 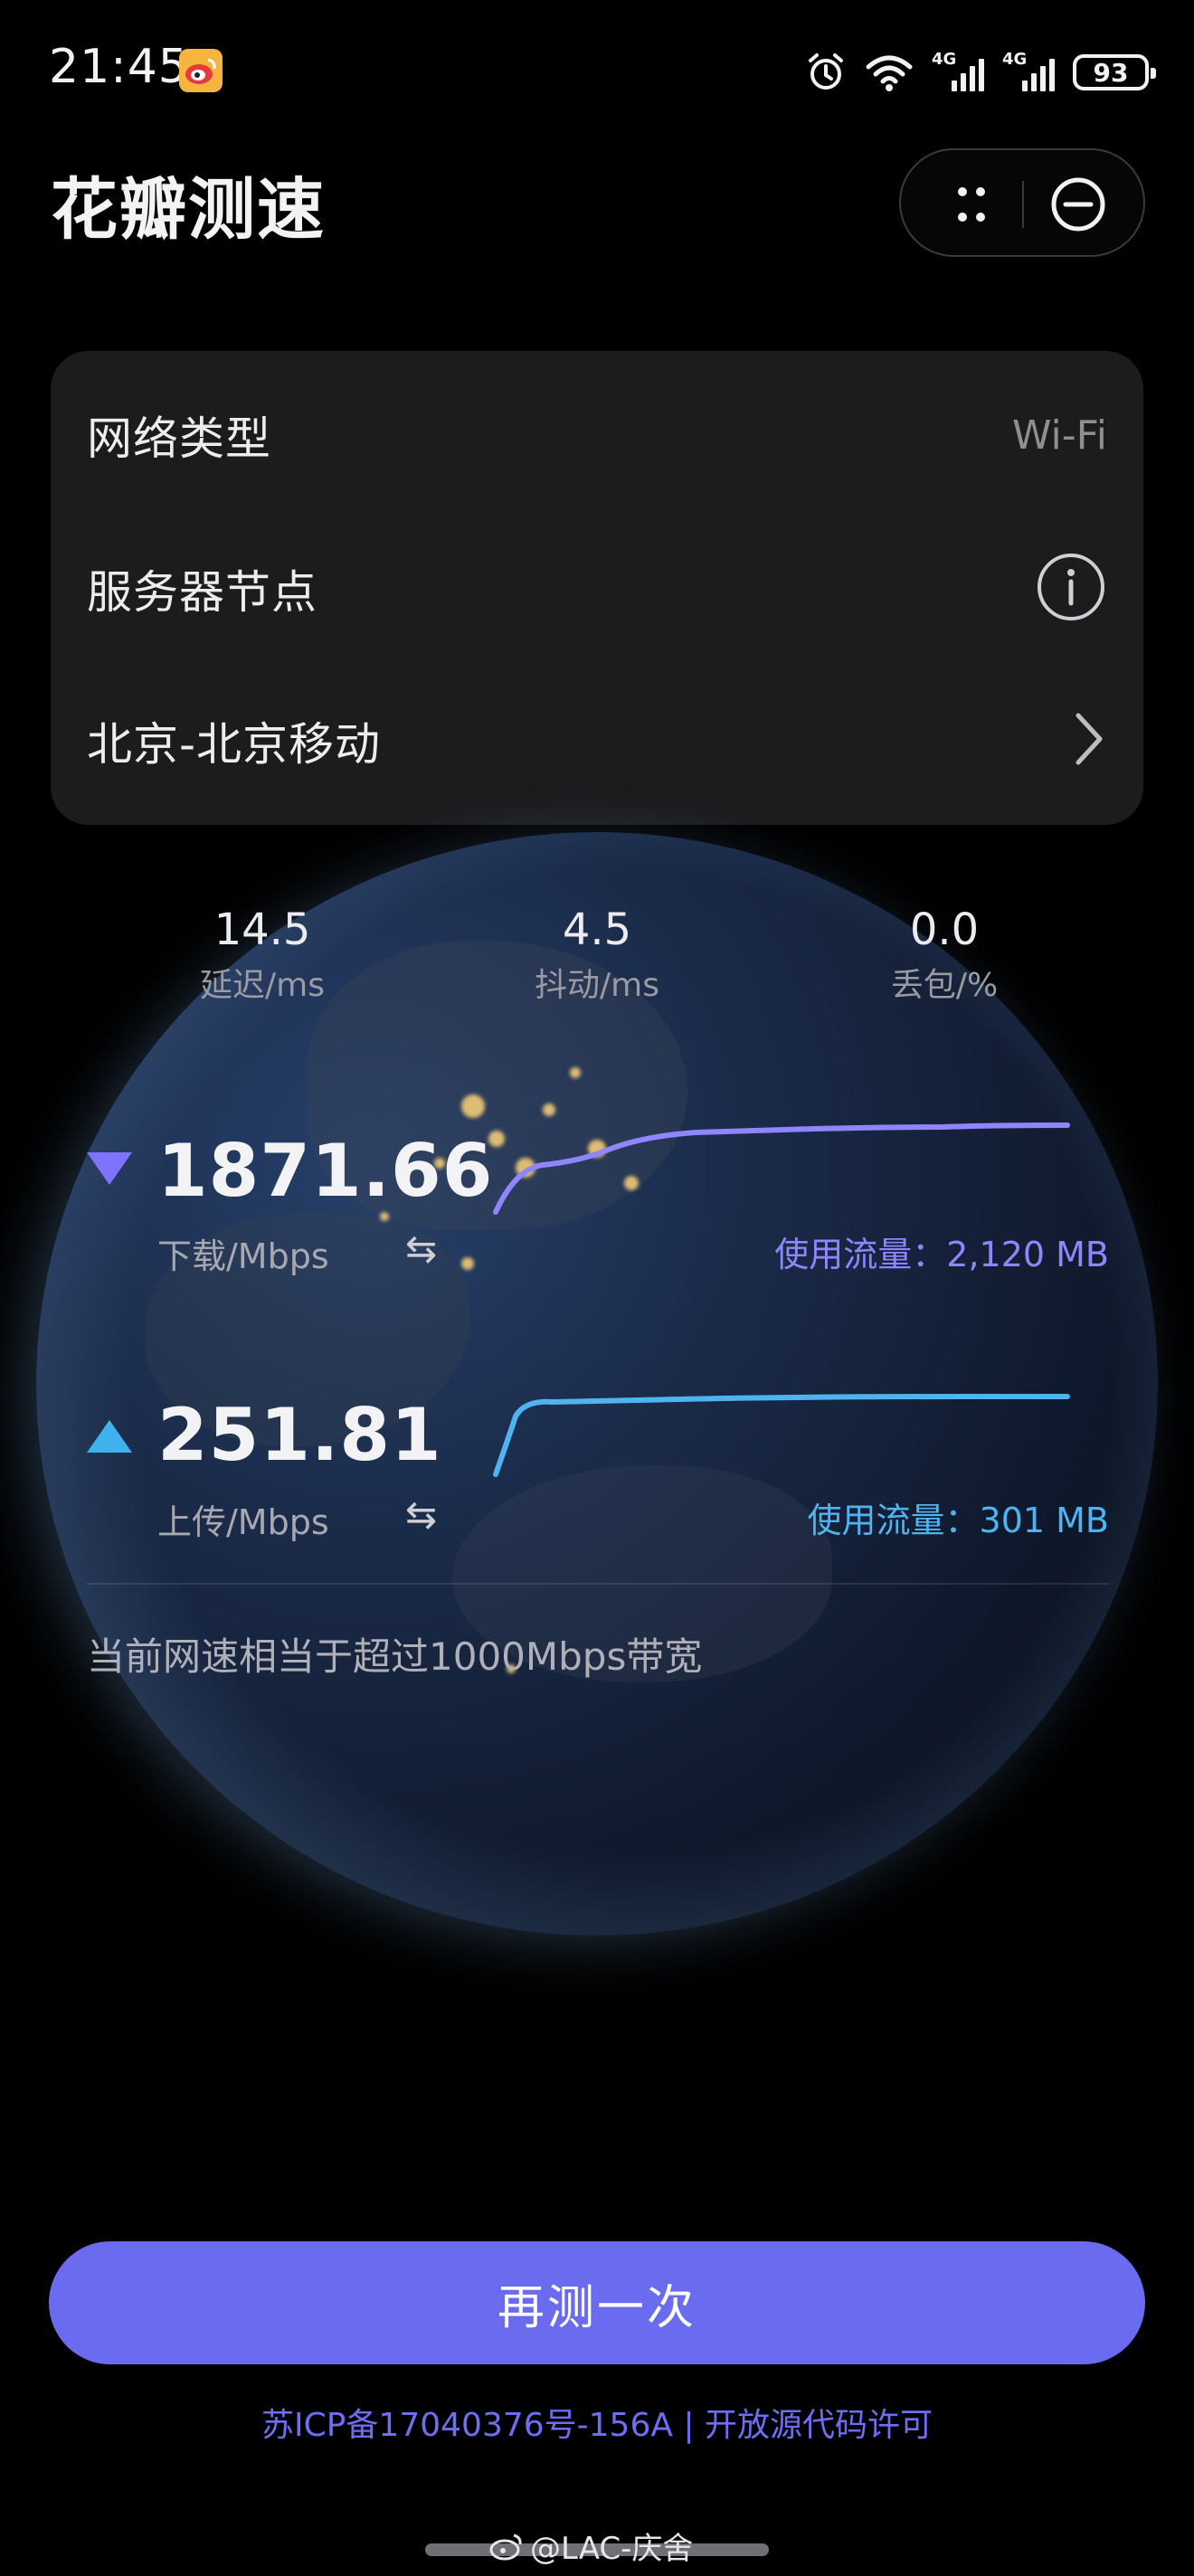 I want to click on latency-stat: 14.5 延迟/ms, so click(x=262, y=955).